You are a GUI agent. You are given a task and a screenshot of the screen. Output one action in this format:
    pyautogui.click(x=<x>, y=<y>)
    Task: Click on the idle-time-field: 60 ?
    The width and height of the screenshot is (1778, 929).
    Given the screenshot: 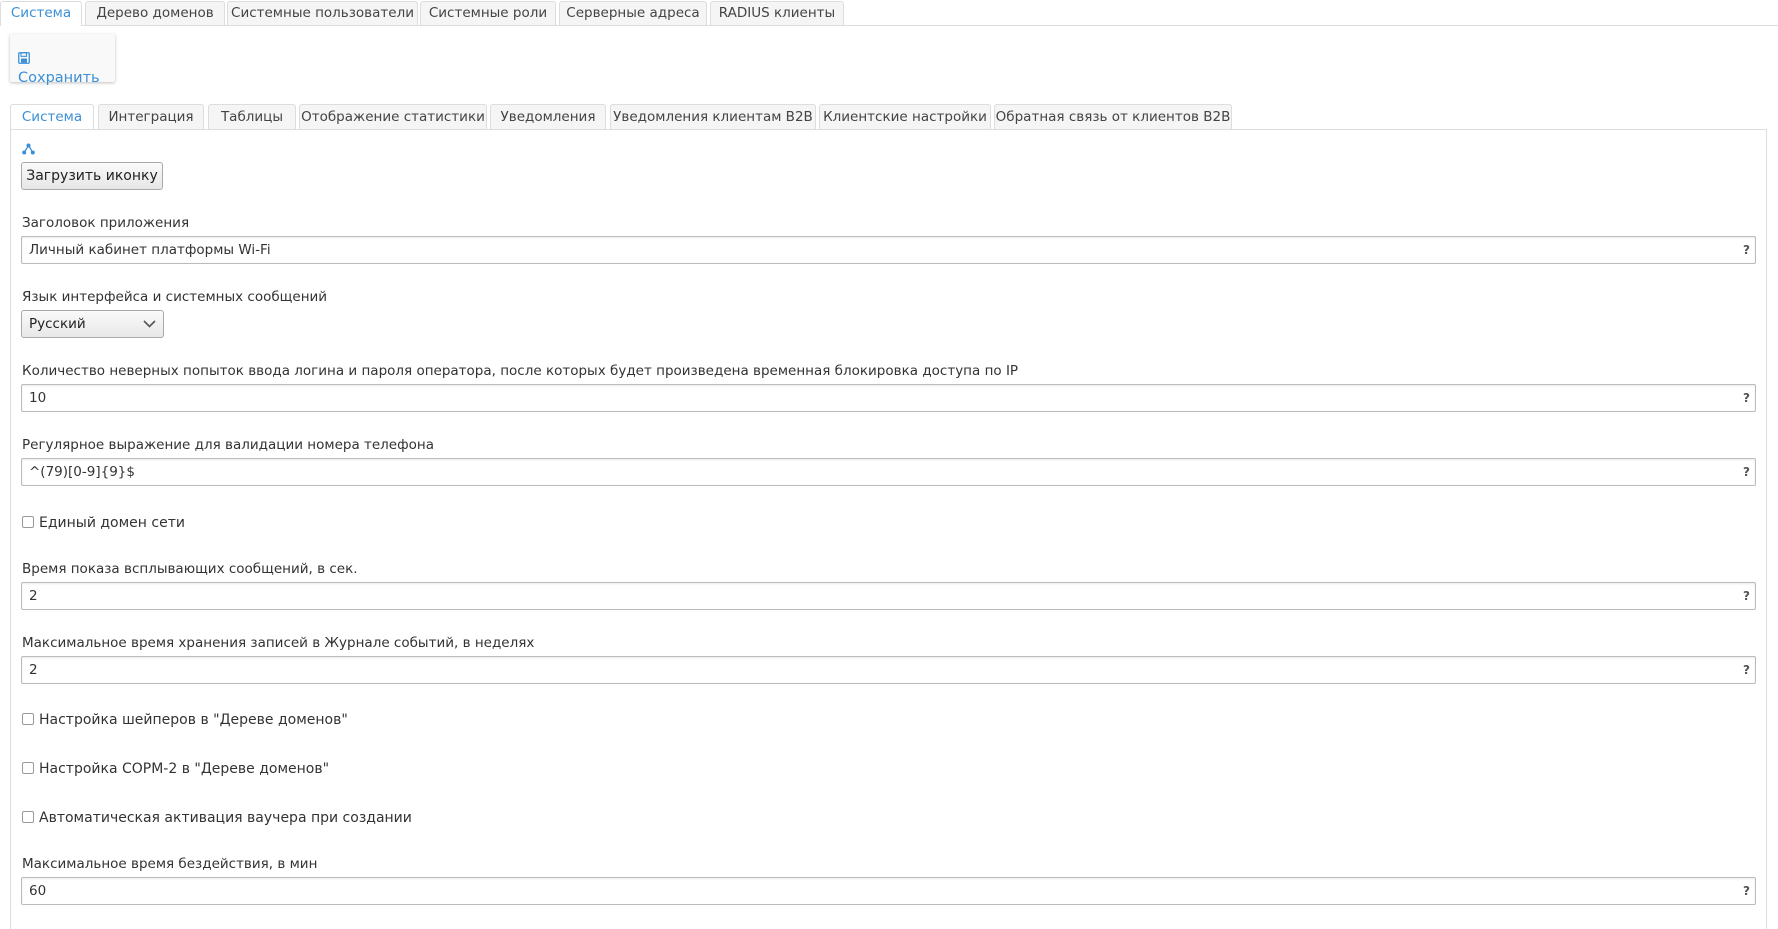 What is the action you would take?
    pyautogui.click(x=888, y=891)
    